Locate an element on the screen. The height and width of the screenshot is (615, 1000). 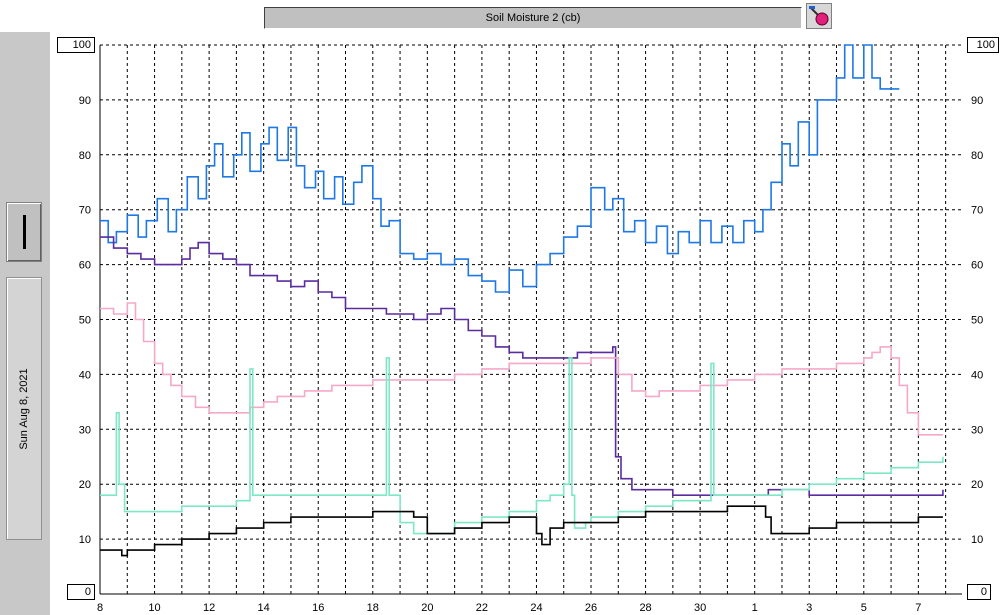
y-tick-label-left: 20 is located at coordinates (85, 485).